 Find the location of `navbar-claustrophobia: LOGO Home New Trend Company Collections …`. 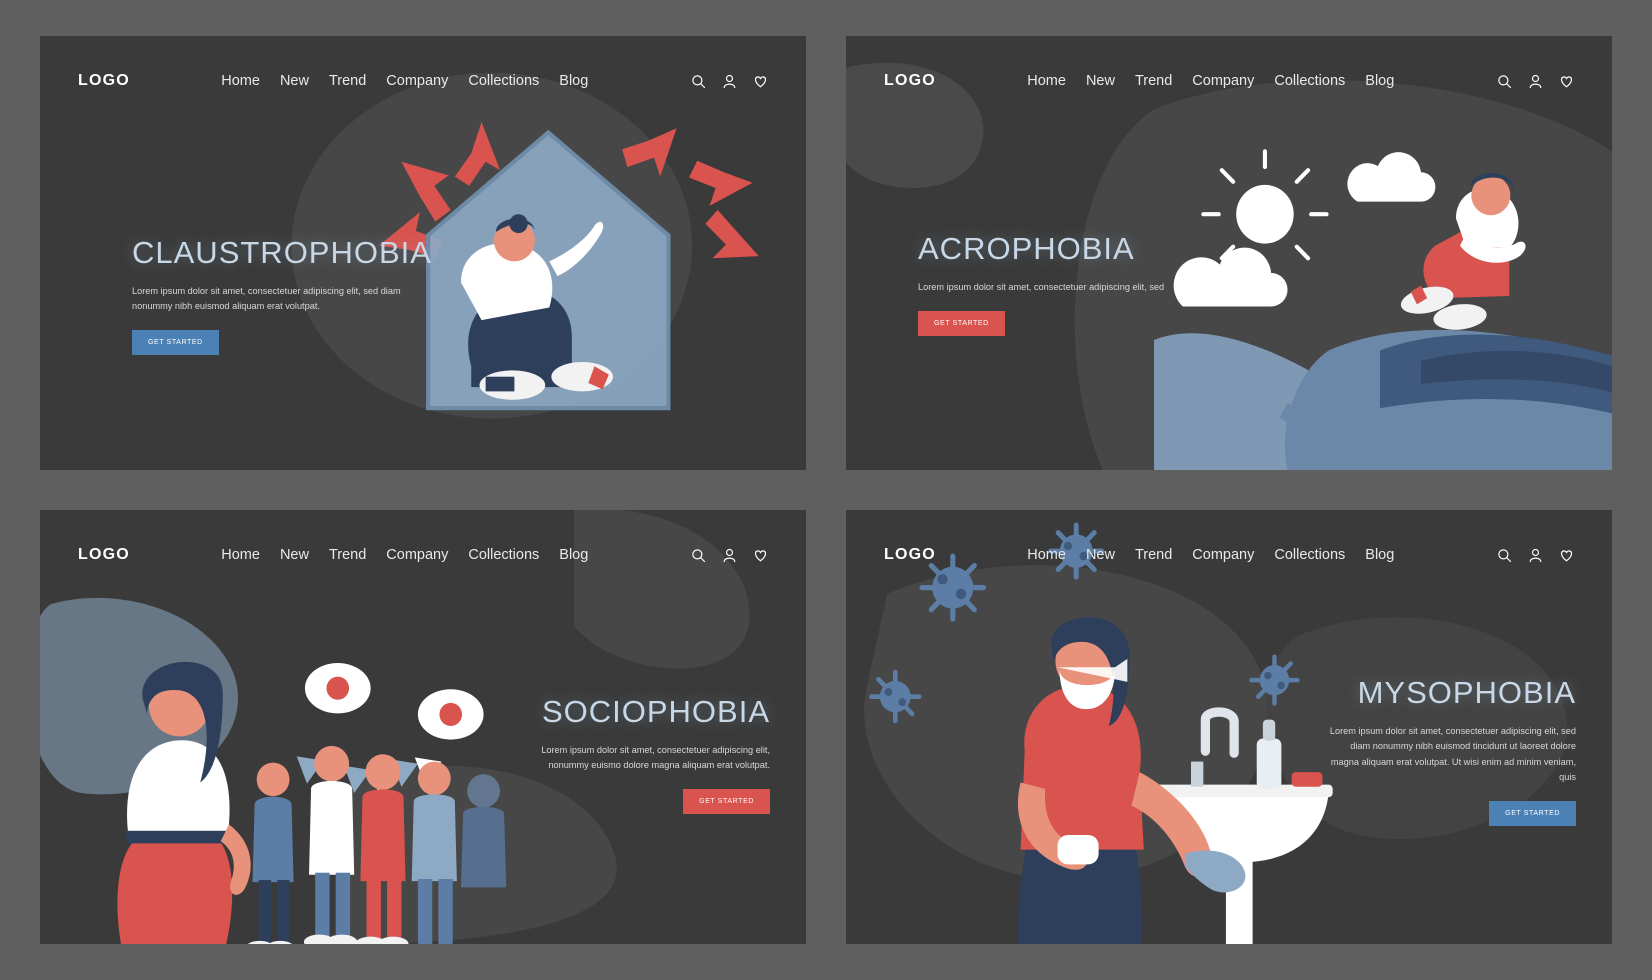

navbar-claustrophobia: LOGO Home New Trend Company Collections … is located at coordinates (423, 81).